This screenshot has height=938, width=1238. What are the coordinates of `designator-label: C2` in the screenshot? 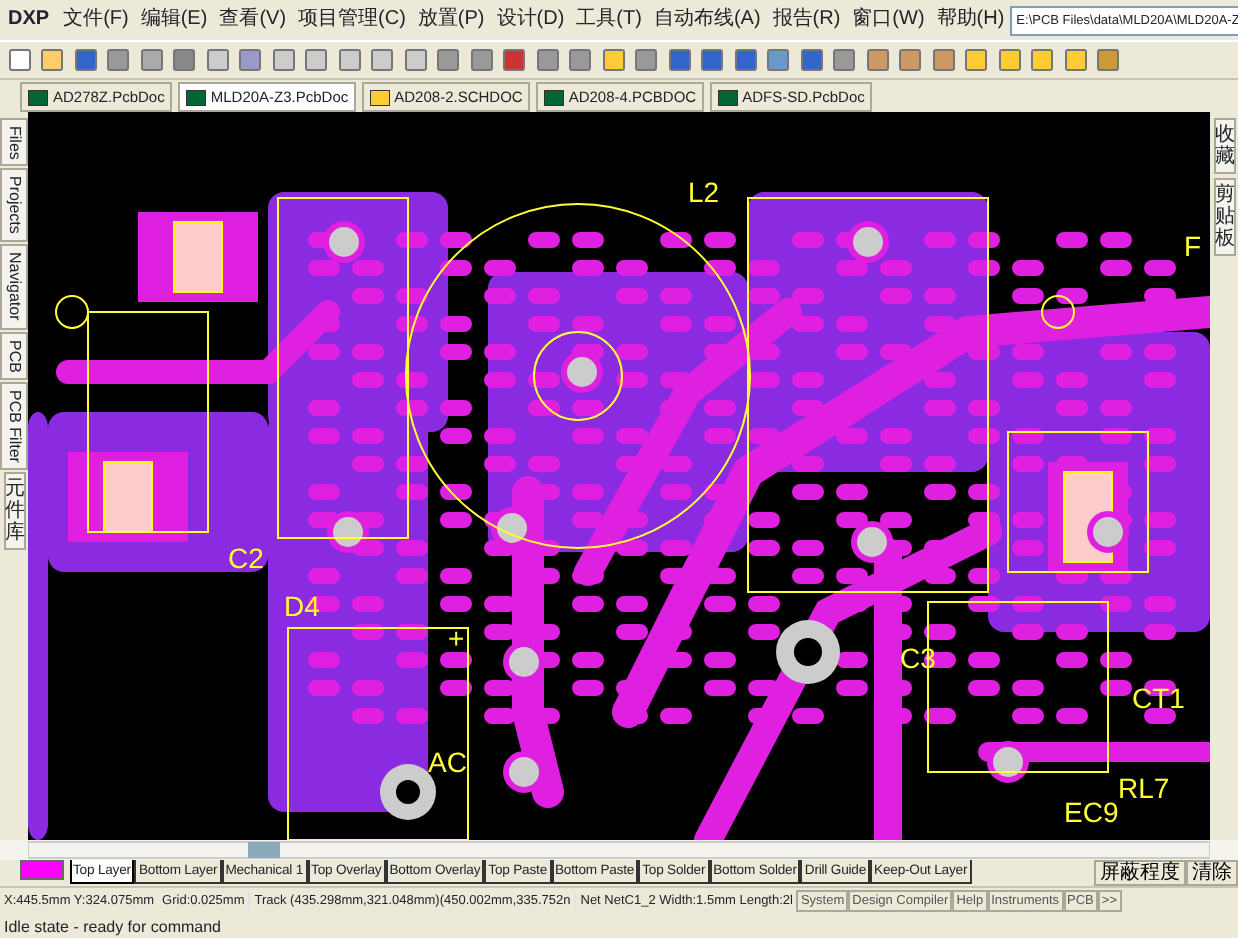 It's located at (246, 558).